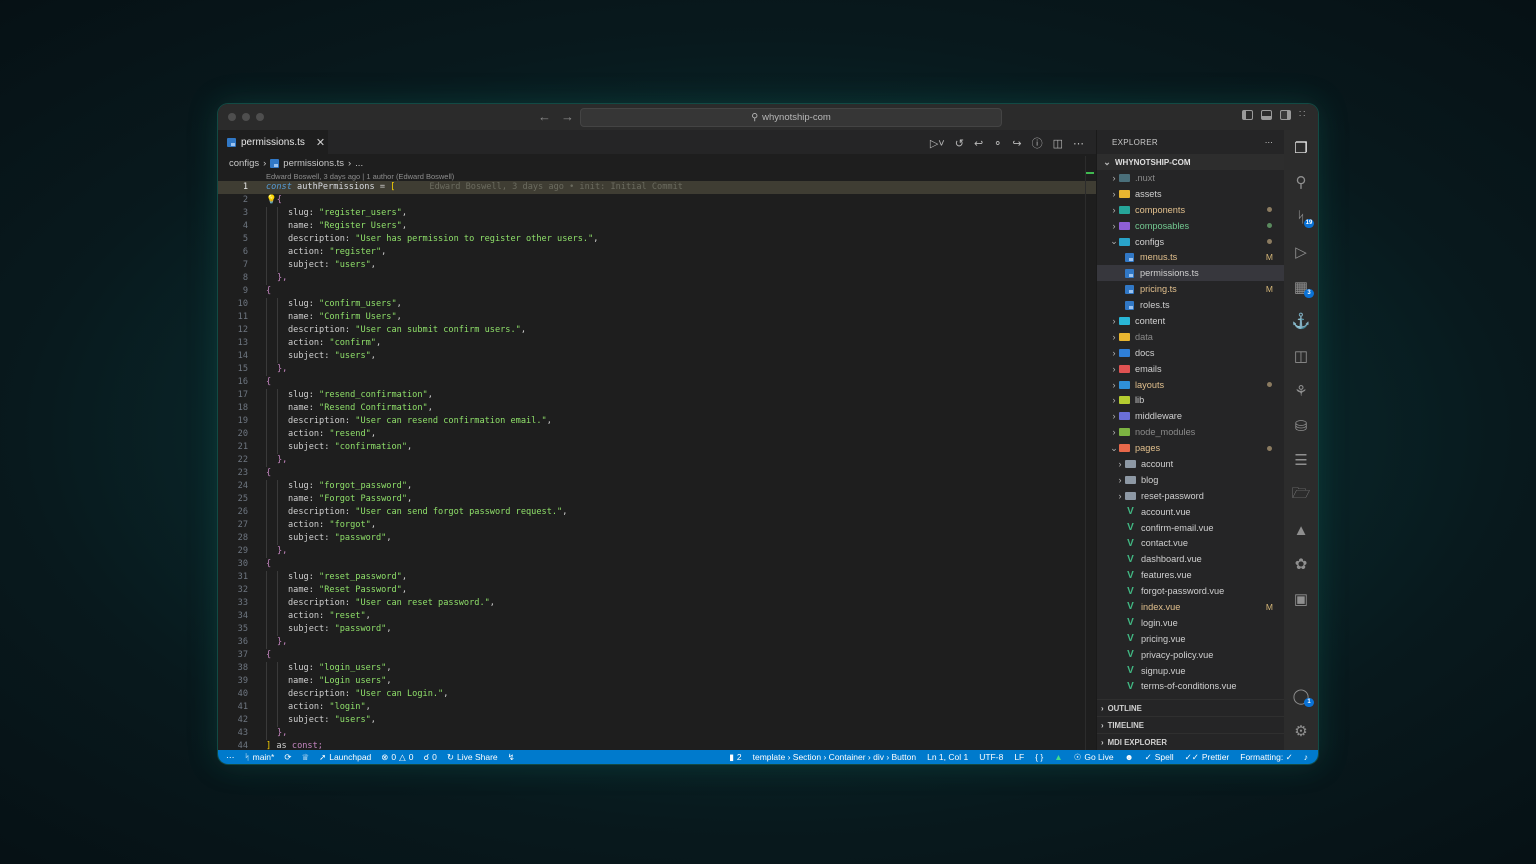 The width and height of the screenshot is (1536, 864). What do you see at coordinates (1191, 353) in the screenshot?
I see `tree-item-docs: › docs` at bounding box center [1191, 353].